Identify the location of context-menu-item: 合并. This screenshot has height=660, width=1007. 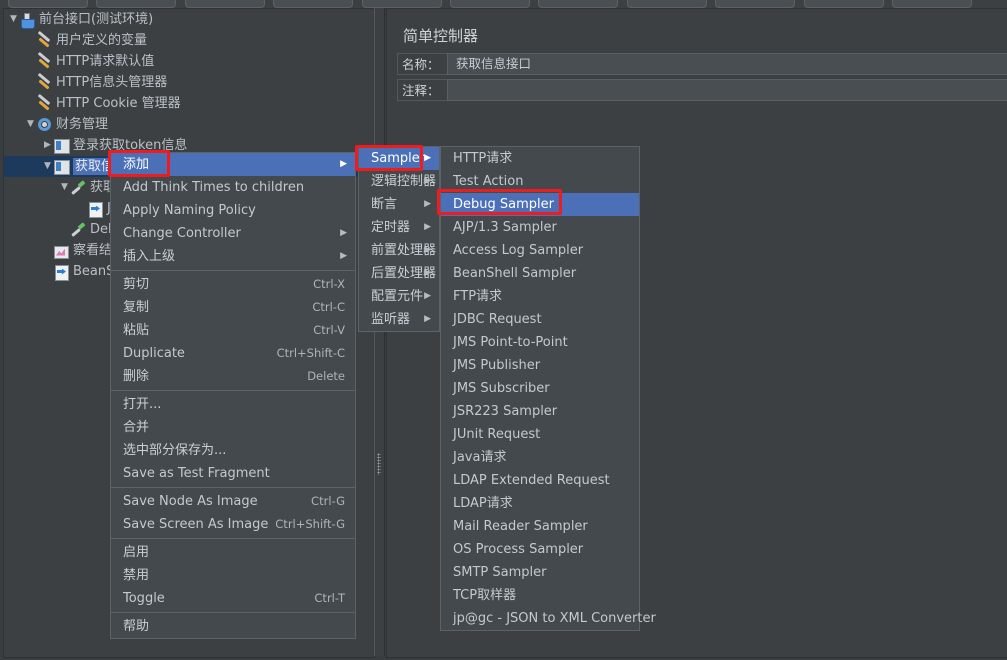
(233, 427).